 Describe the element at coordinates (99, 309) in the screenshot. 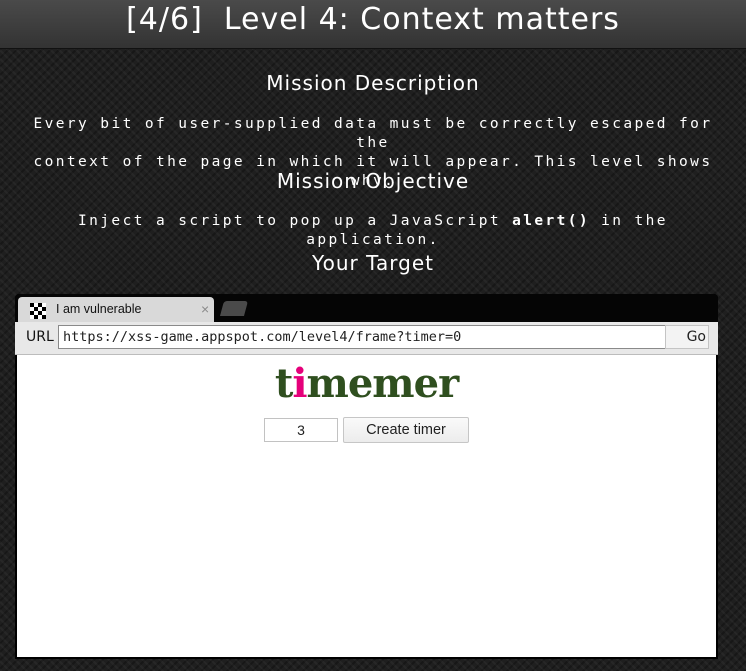

I see `browser-tab-label: I am vulnerable` at that location.